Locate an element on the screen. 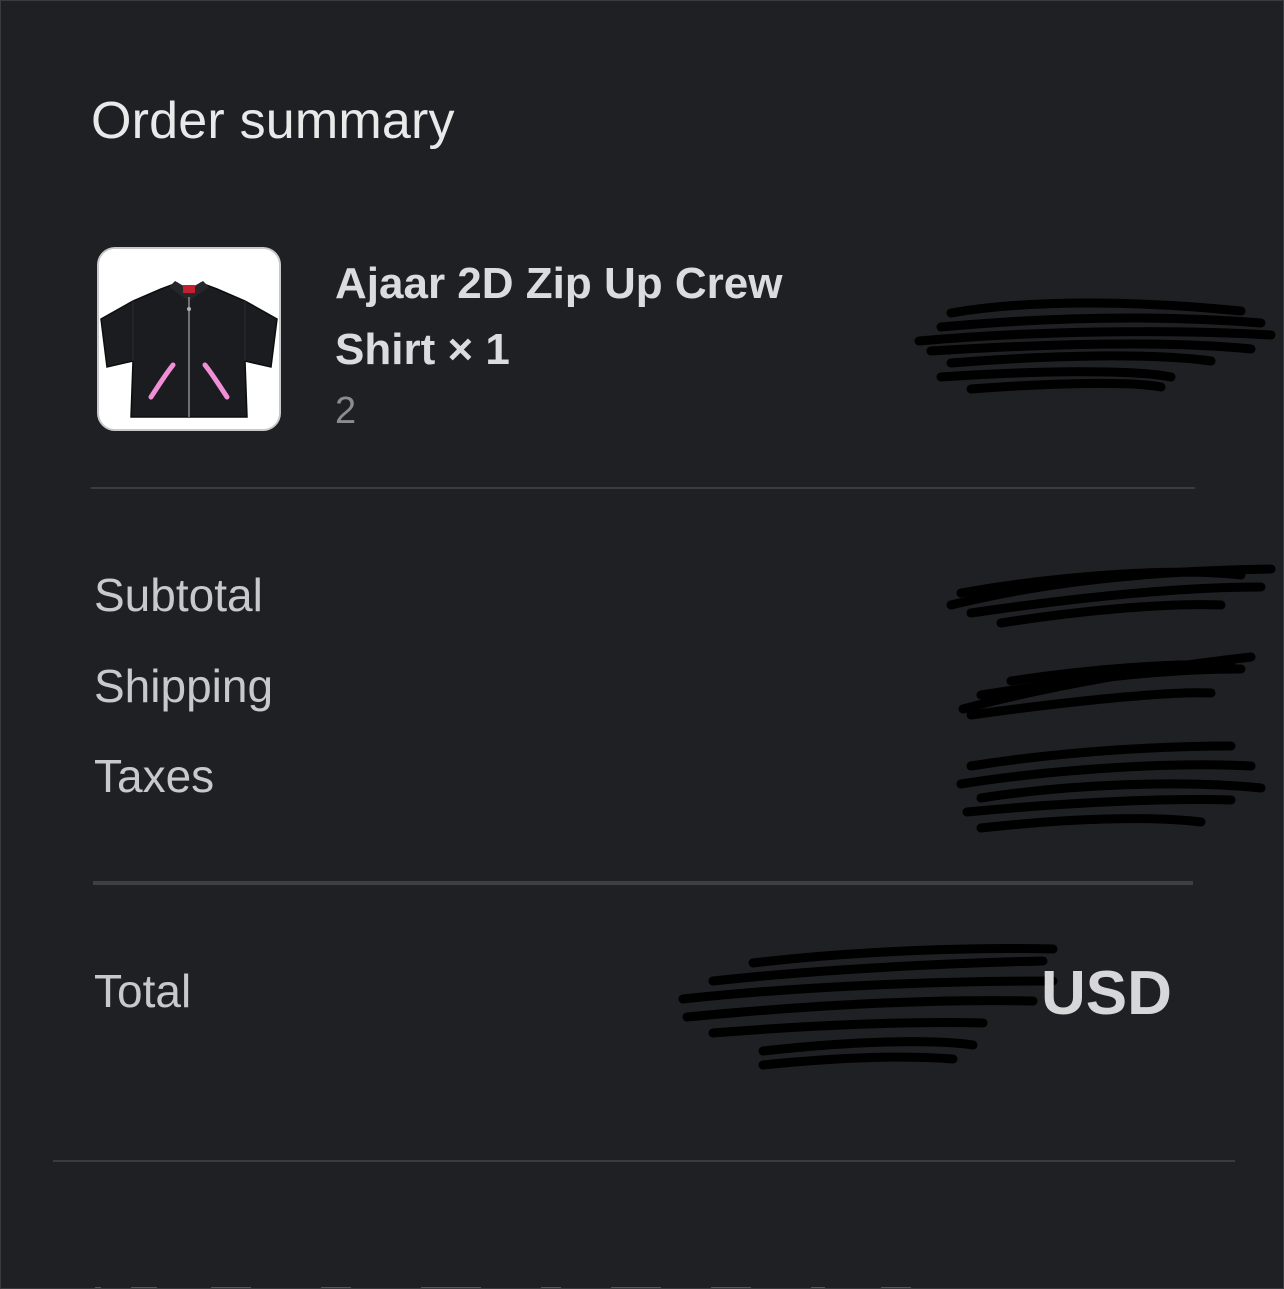 This screenshot has height=1289, width=1284. shipping-label: Shipping is located at coordinates (184, 686).